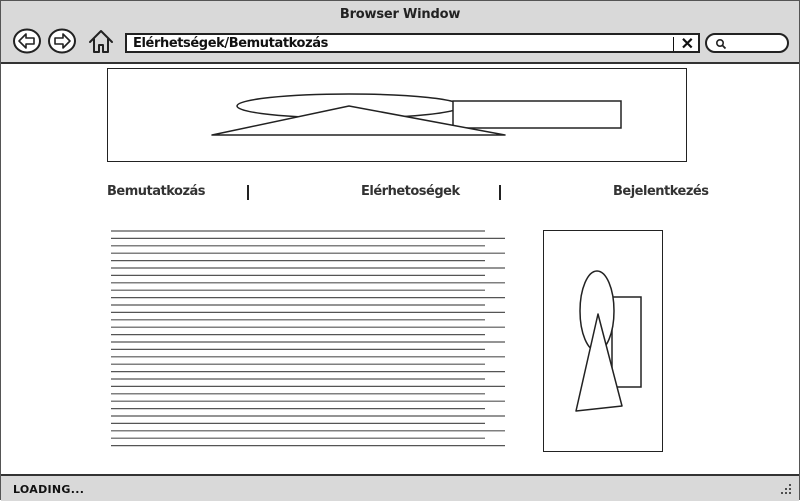  Describe the element at coordinates (230, 43) in the screenshot. I see `address-text: Elérhetségek/Bemutatkozás` at that location.